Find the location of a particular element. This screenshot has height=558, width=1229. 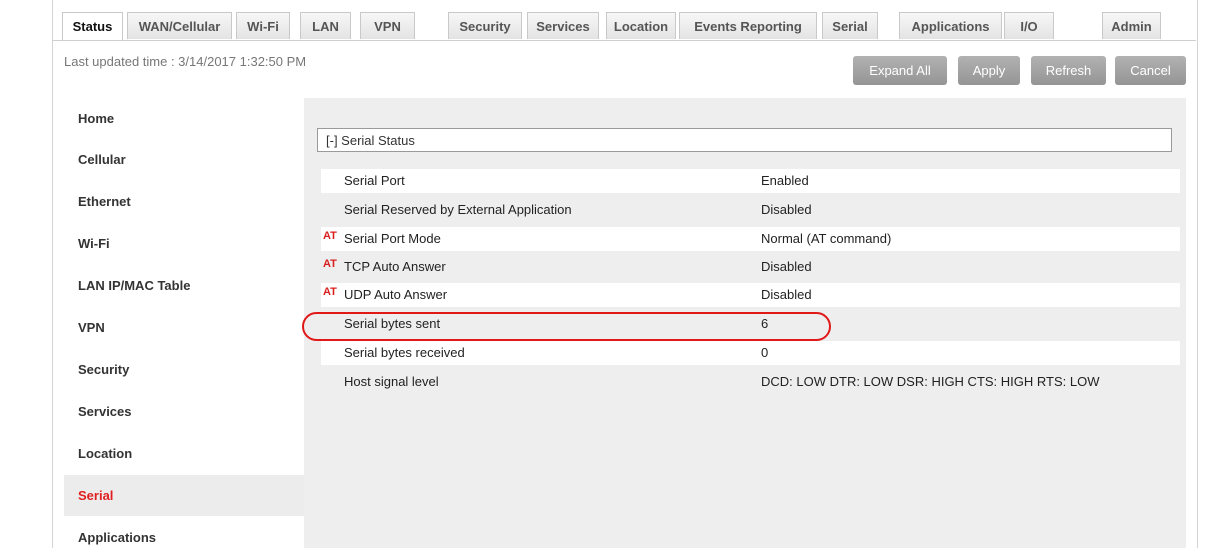

tab-lan: LAN is located at coordinates (325, 25).